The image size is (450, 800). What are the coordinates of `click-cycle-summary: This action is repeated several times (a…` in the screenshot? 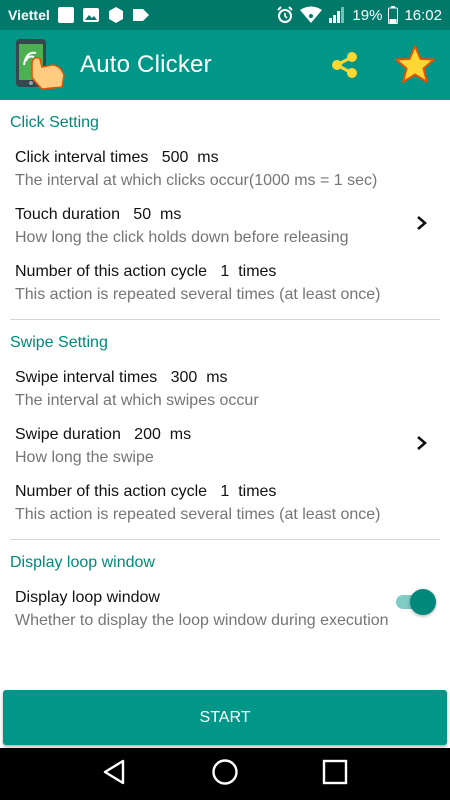 It's located at (198, 294).